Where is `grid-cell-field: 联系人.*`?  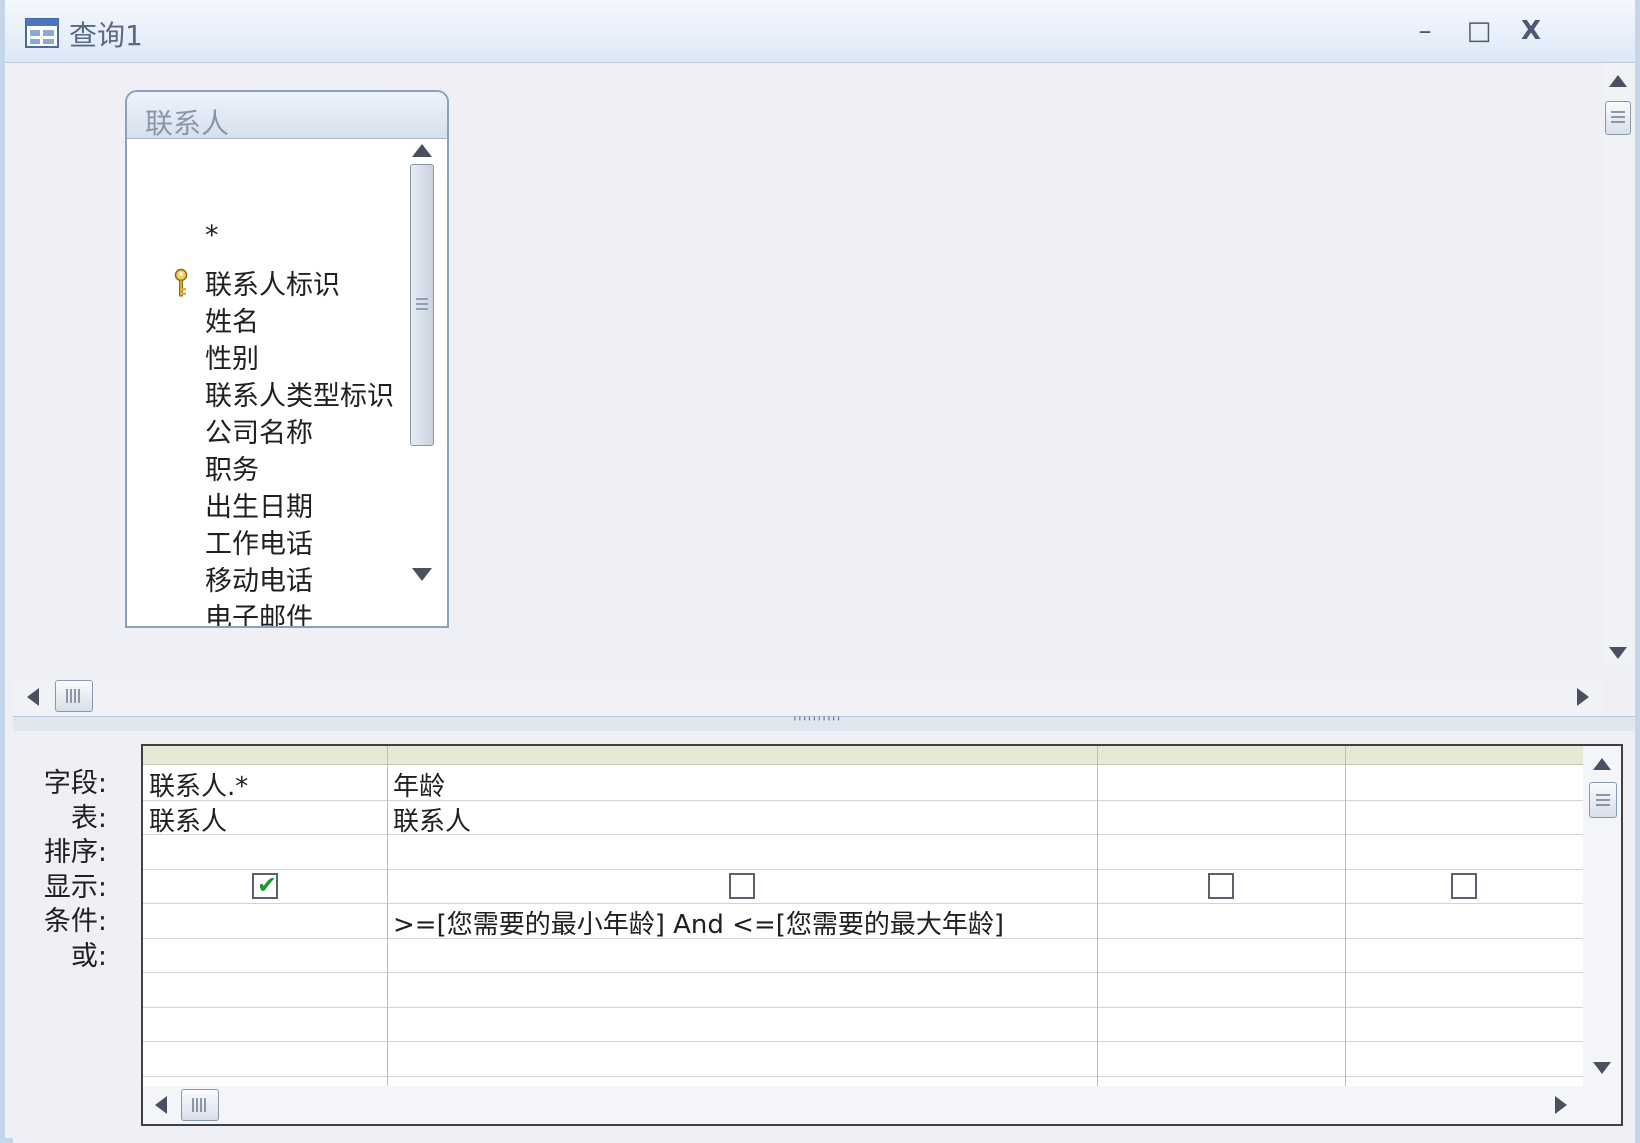
grid-cell-field: 联系人.* is located at coordinates (266, 784).